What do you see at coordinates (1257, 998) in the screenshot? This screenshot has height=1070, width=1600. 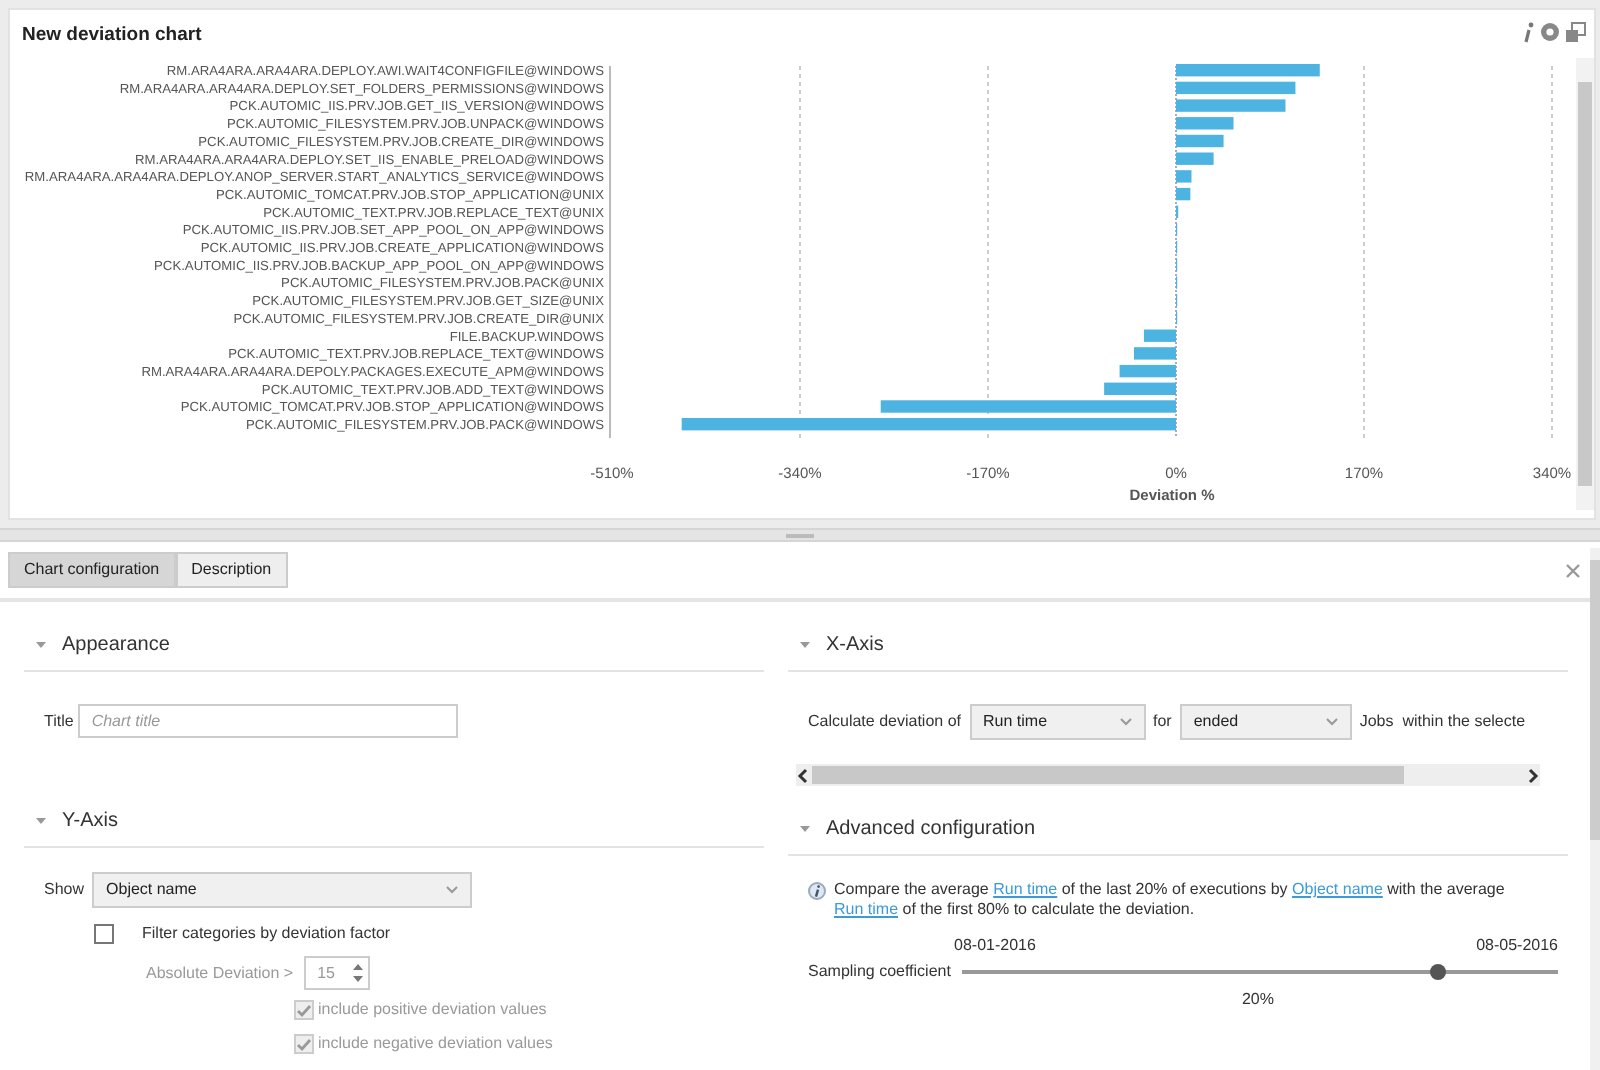 I see `slider-value: 20%` at bounding box center [1257, 998].